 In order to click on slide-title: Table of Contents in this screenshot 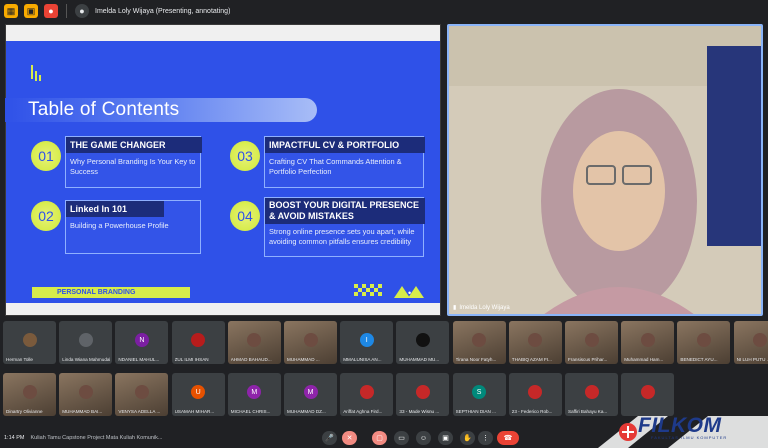, I will do `click(104, 109)`.